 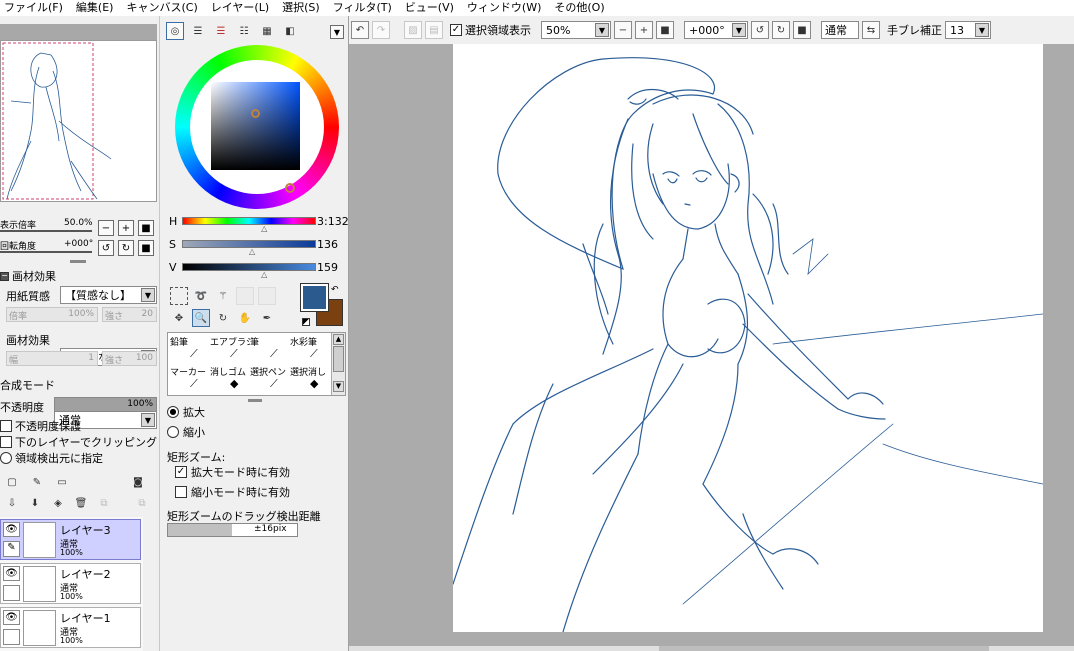 I want to click on selection-source-radio, so click(x=6, y=458).